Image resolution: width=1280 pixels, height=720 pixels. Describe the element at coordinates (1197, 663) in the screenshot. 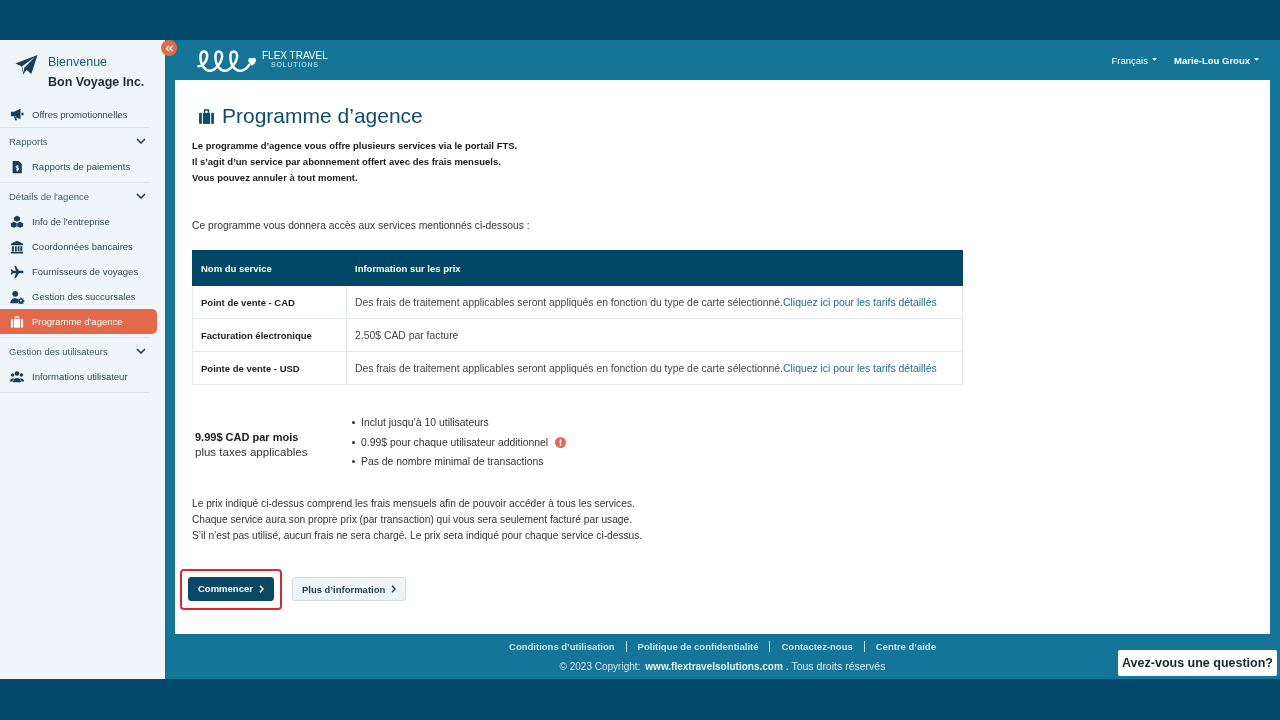

I see `help-button: Avez-vous une question?` at that location.